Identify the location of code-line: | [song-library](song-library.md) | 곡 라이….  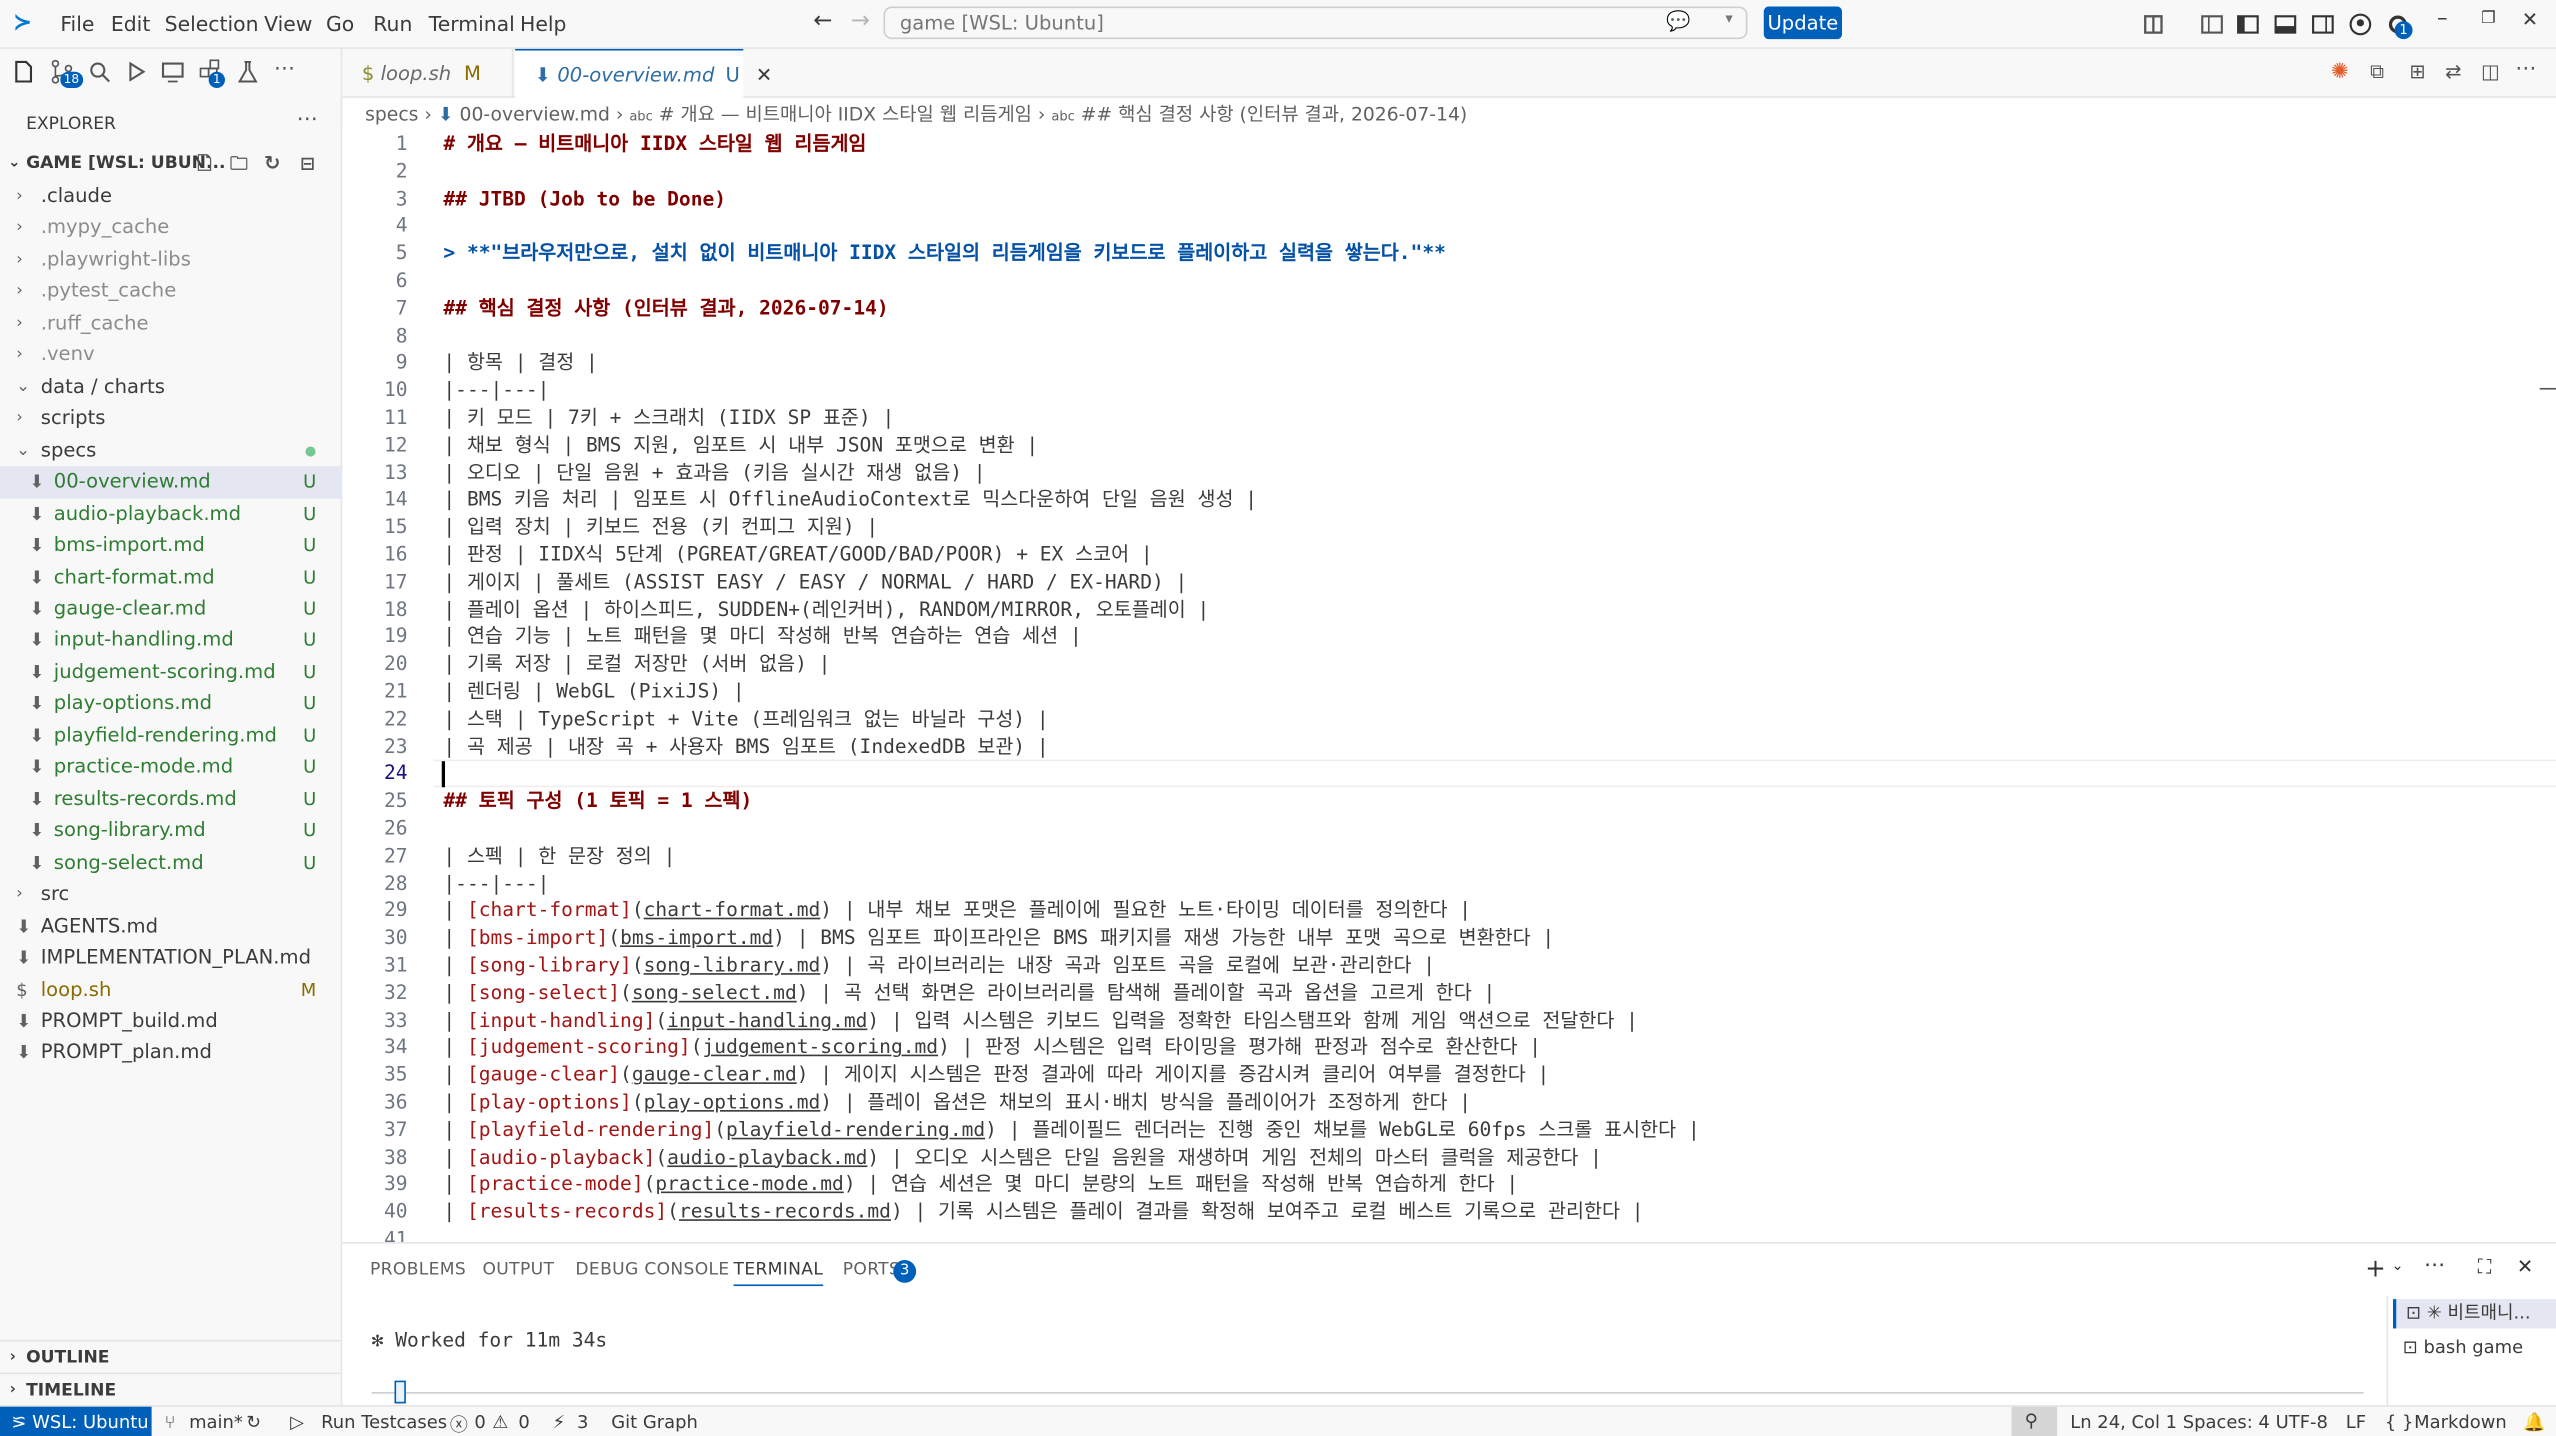
(939, 965).